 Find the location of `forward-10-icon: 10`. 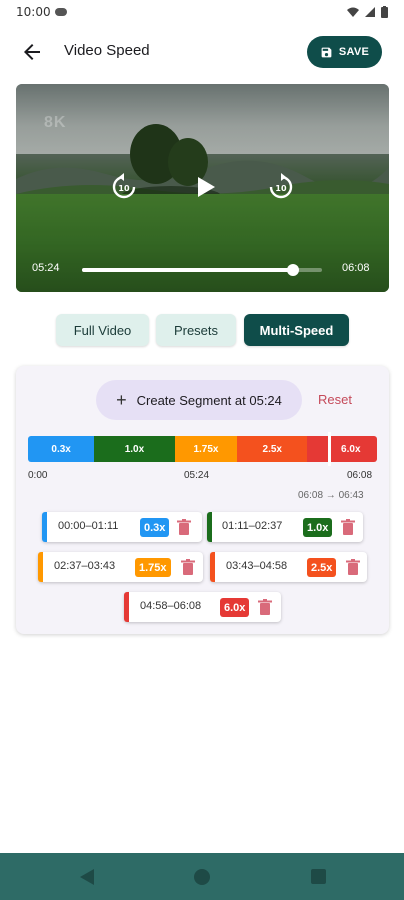

forward-10-icon: 10 is located at coordinates (281, 186).